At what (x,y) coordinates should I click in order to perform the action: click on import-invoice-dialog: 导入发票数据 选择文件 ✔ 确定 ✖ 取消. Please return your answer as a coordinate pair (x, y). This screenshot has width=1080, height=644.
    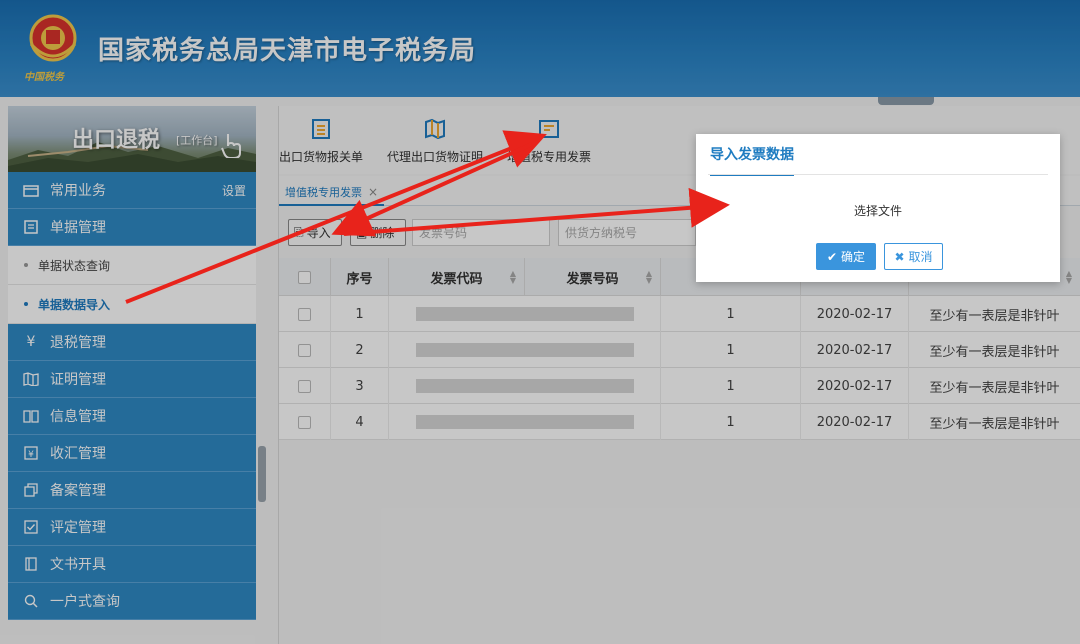
    Looking at the image, I should click on (878, 208).